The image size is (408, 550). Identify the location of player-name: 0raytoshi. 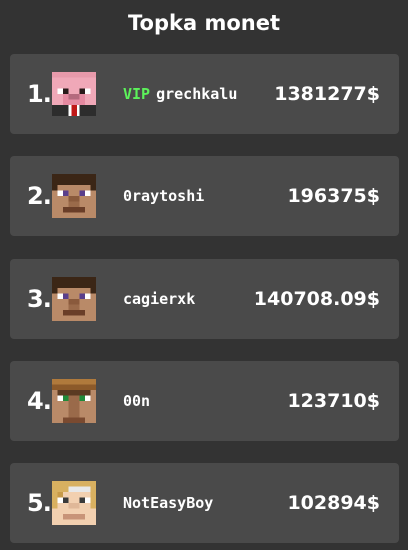
(164, 196).